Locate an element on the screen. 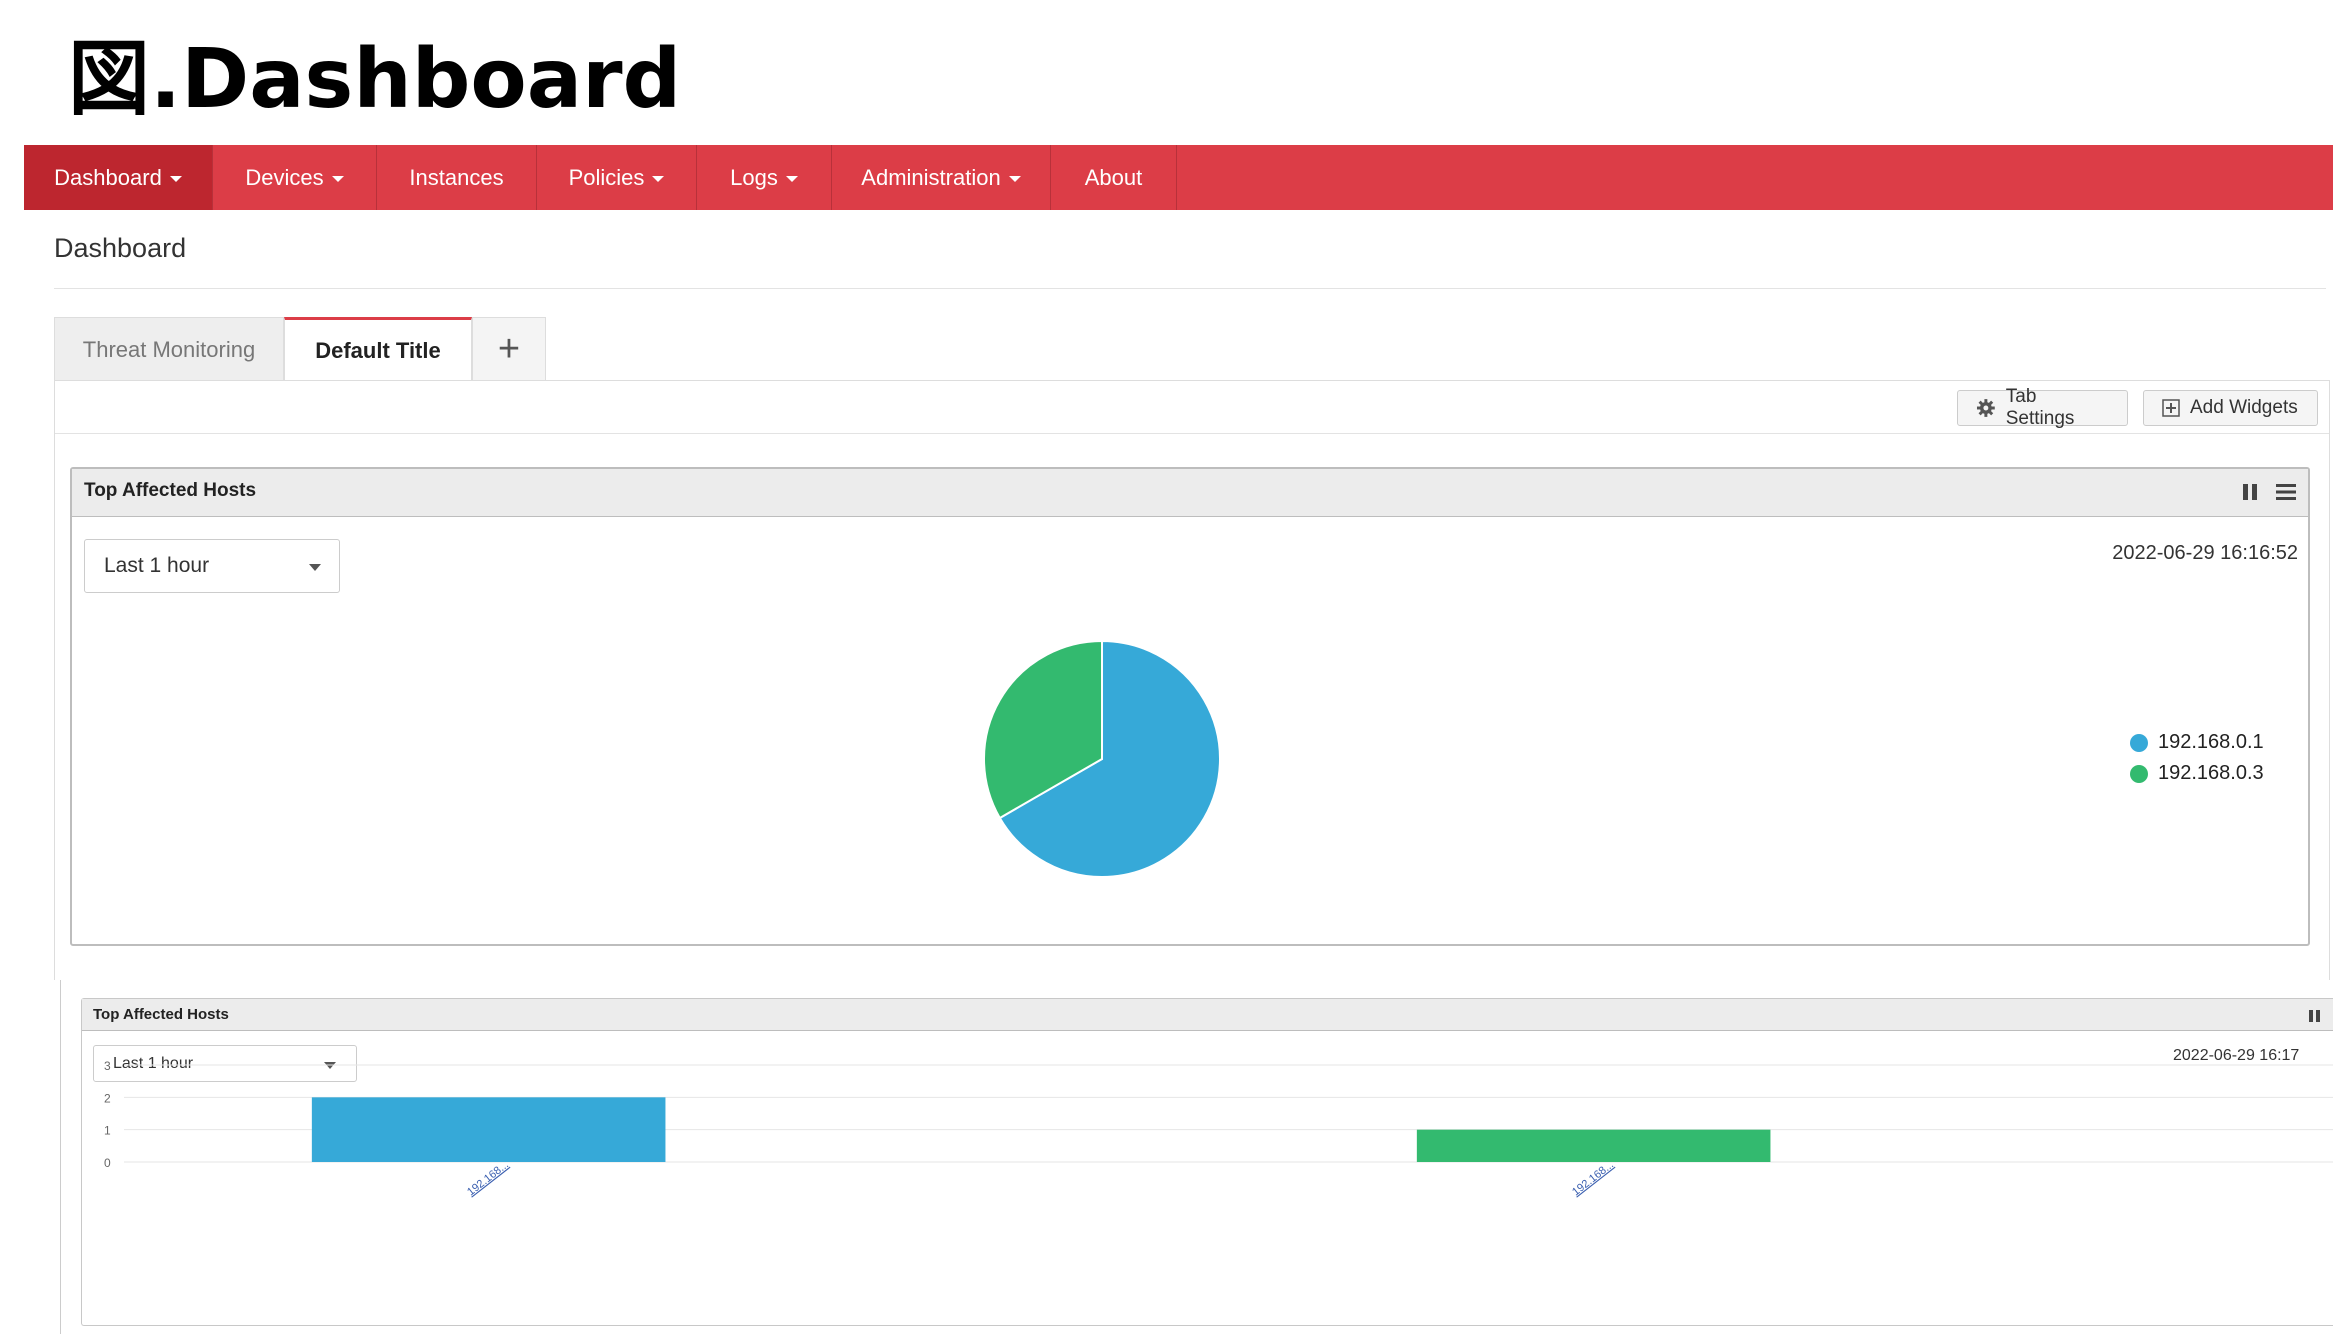 The width and height of the screenshot is (2333, 1334). nav-devices: Devices is located at coordinates (295, 177).